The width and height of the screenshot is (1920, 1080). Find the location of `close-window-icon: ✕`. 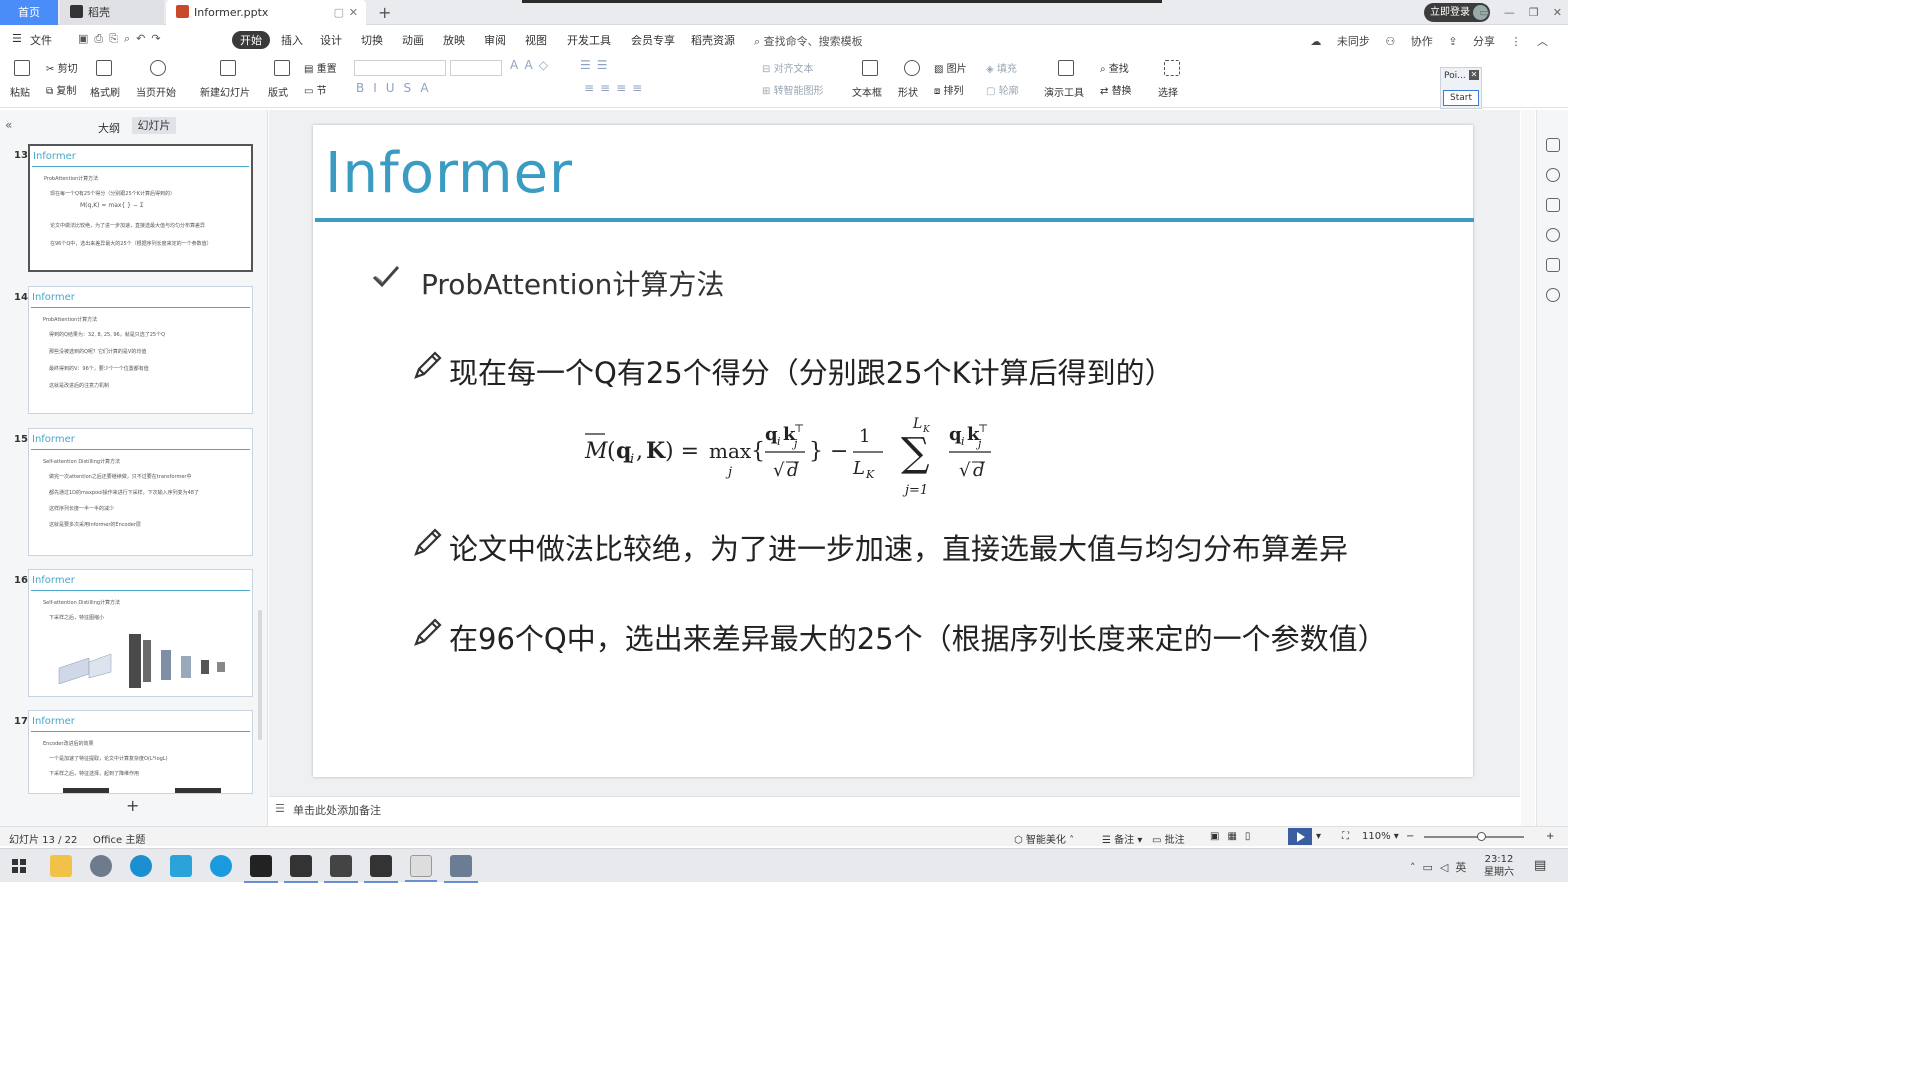

close-window-icon: ✕ is located at coordinates (1557, 12).